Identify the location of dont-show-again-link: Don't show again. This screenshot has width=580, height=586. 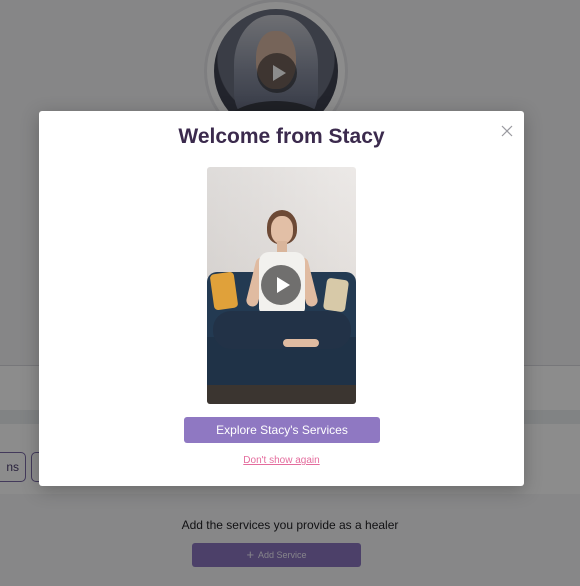
(281, 460).